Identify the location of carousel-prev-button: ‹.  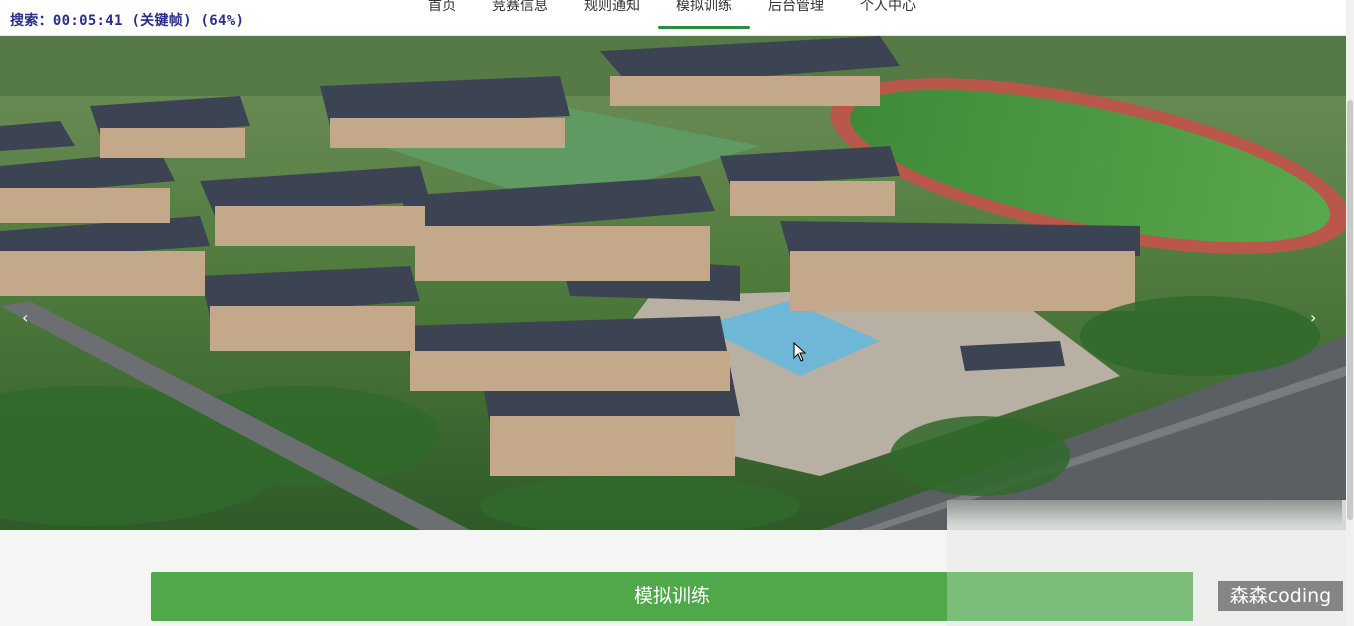
(25, 317).